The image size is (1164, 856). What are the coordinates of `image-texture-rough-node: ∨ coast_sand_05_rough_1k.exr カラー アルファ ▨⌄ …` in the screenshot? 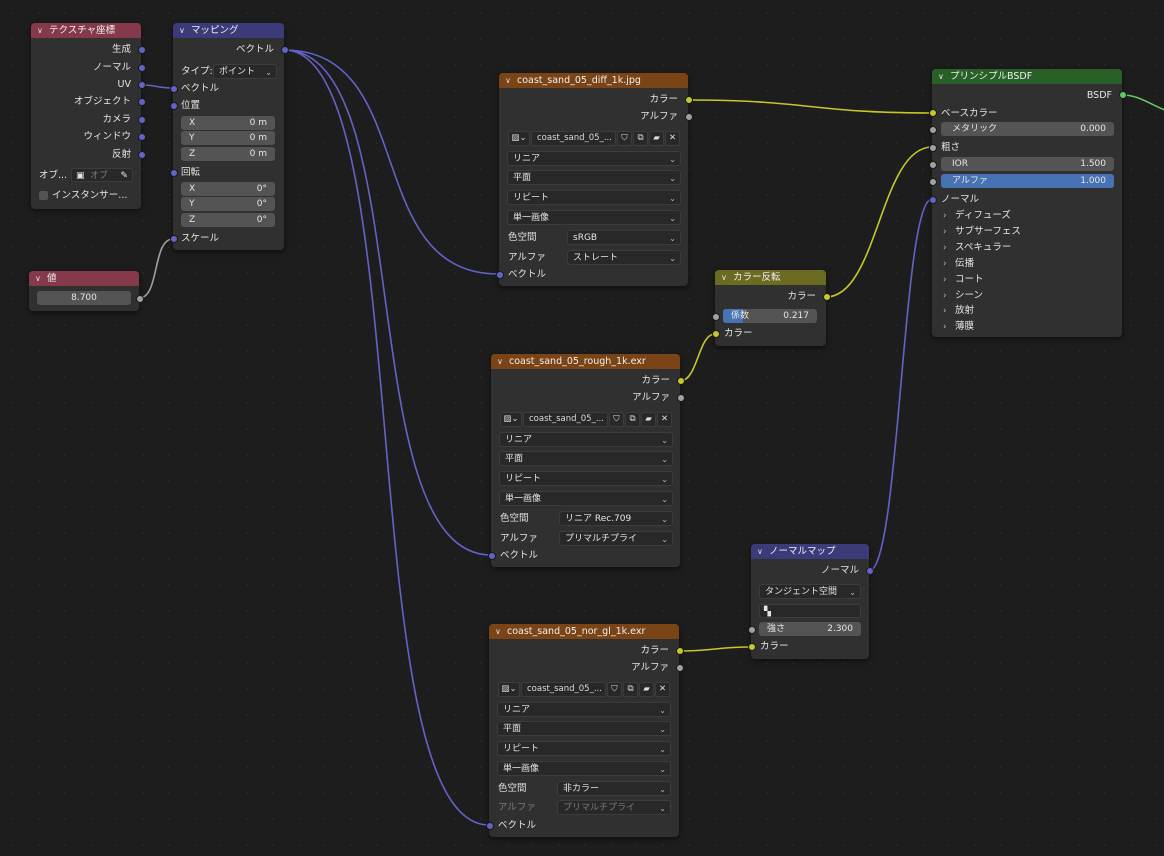 It's located at (585, 460).